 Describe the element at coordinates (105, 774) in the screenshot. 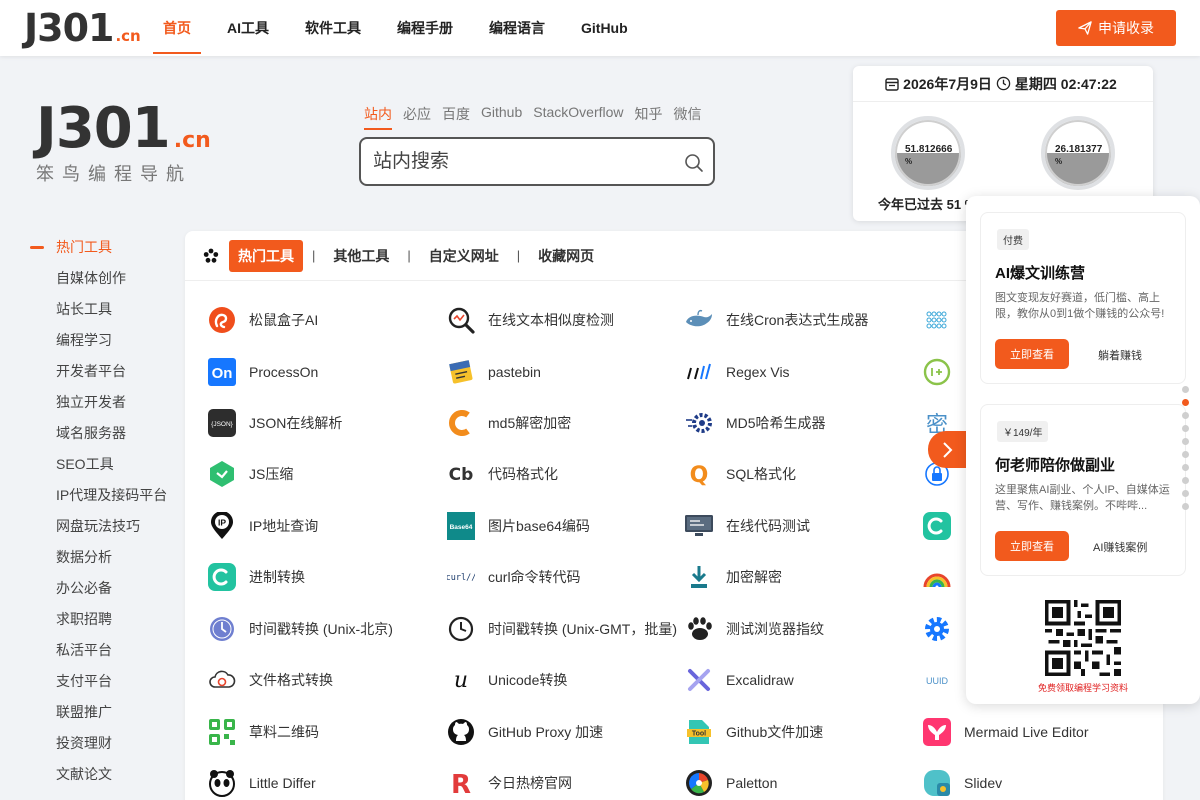

I see `sidebar-item-papers: 文献论文` at that location.